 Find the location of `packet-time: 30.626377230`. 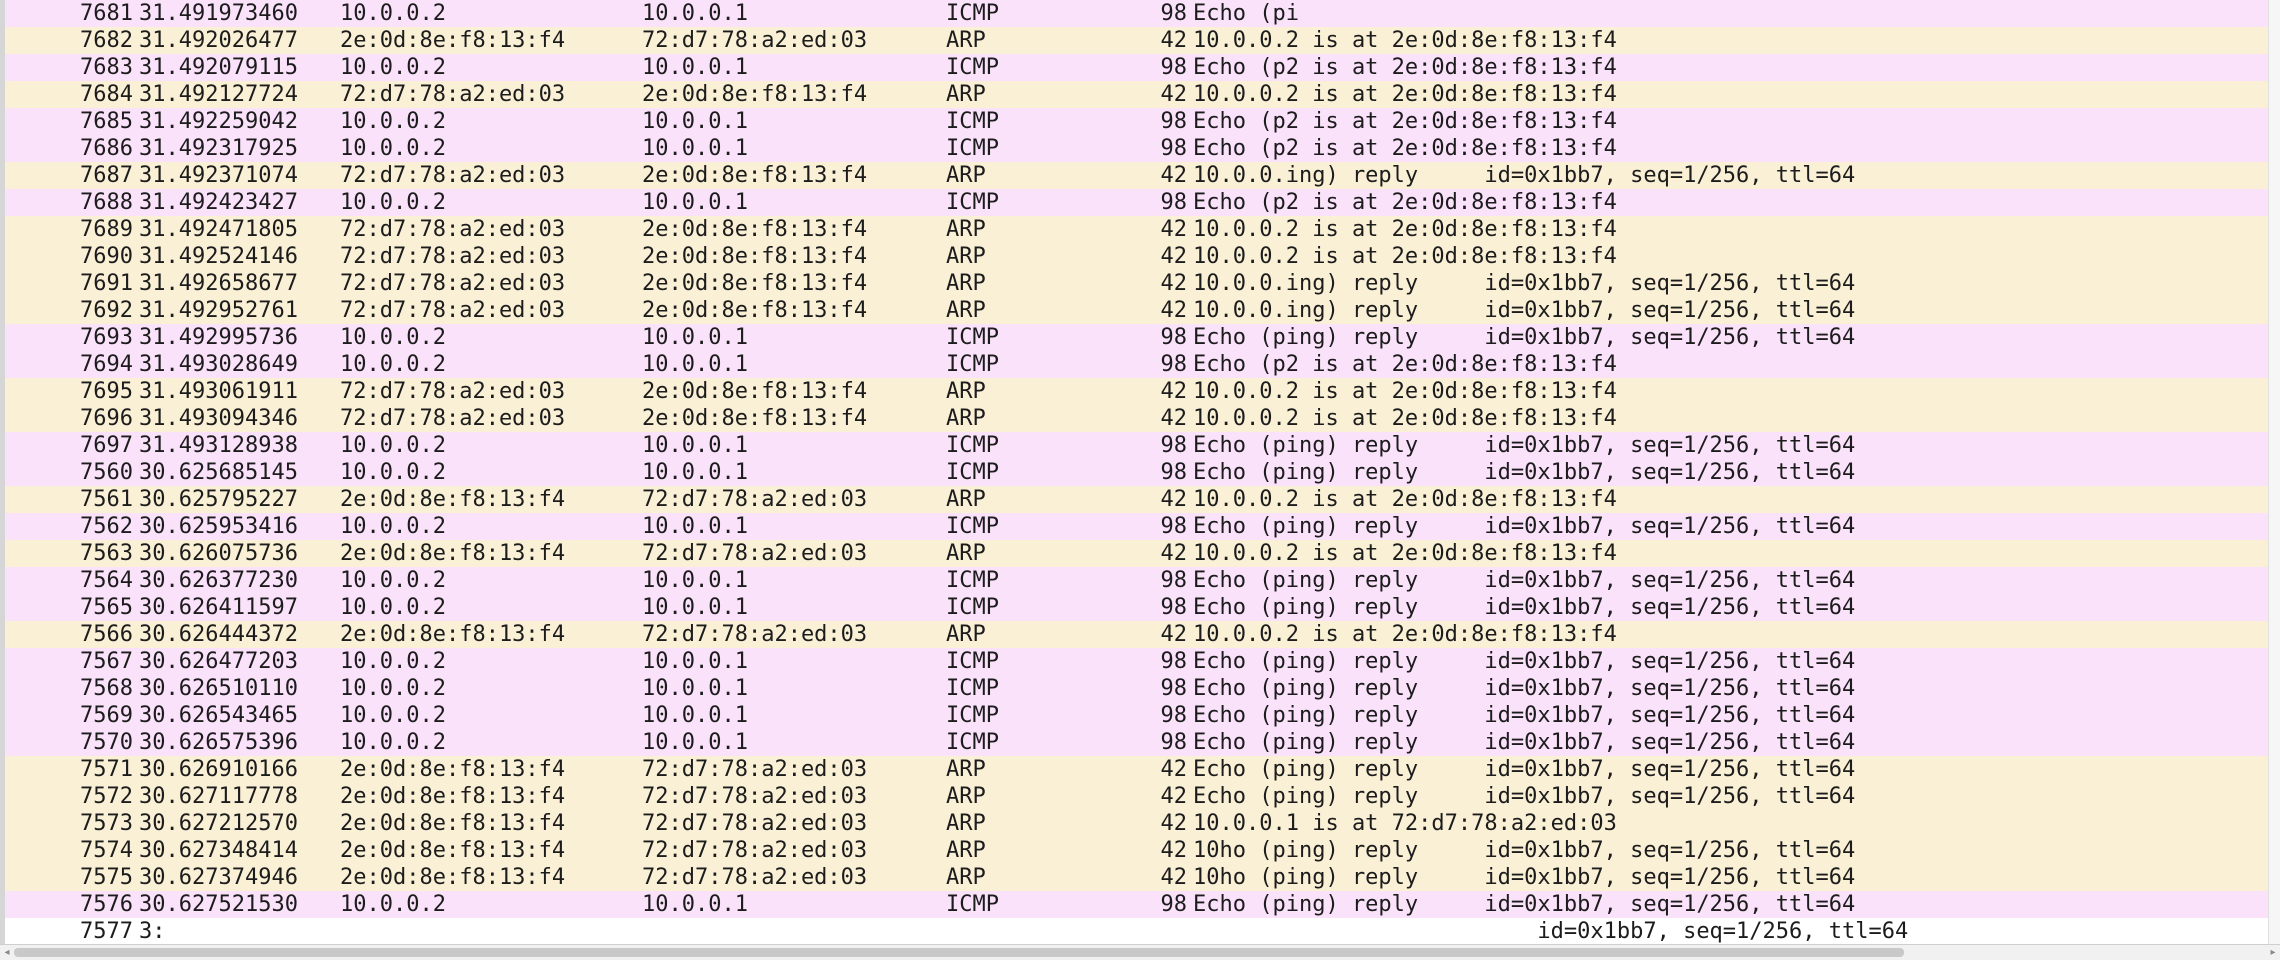

packet-time: 30.626377230 is located at coordinates (218, 580).